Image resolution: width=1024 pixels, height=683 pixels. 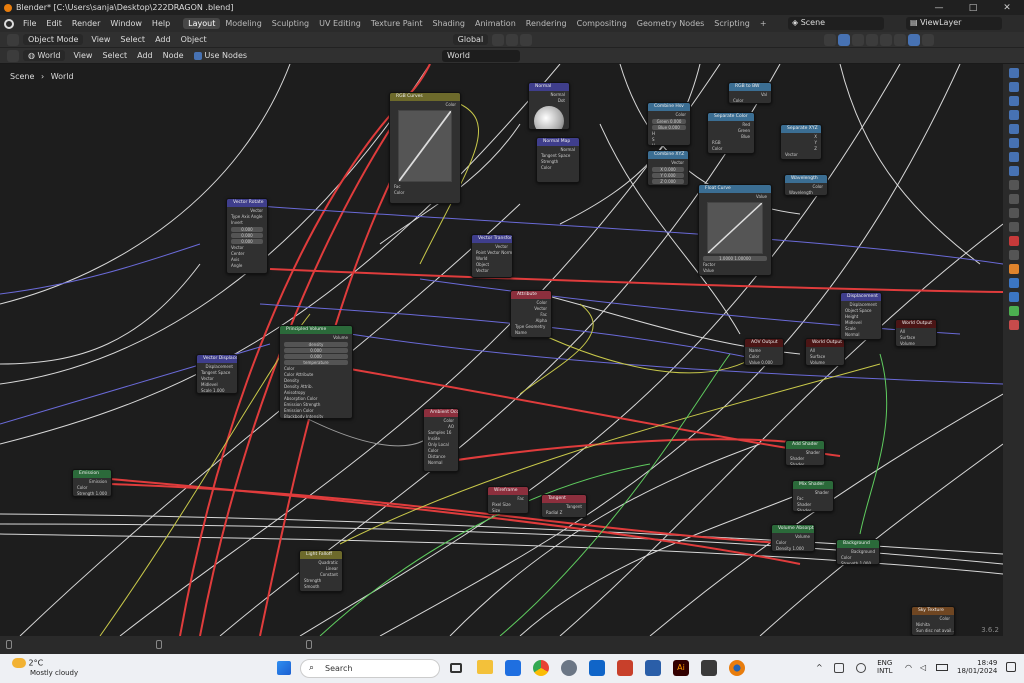 I want to click on node-value-field: 1.0000 1.00000, so click(x=735, y=258).